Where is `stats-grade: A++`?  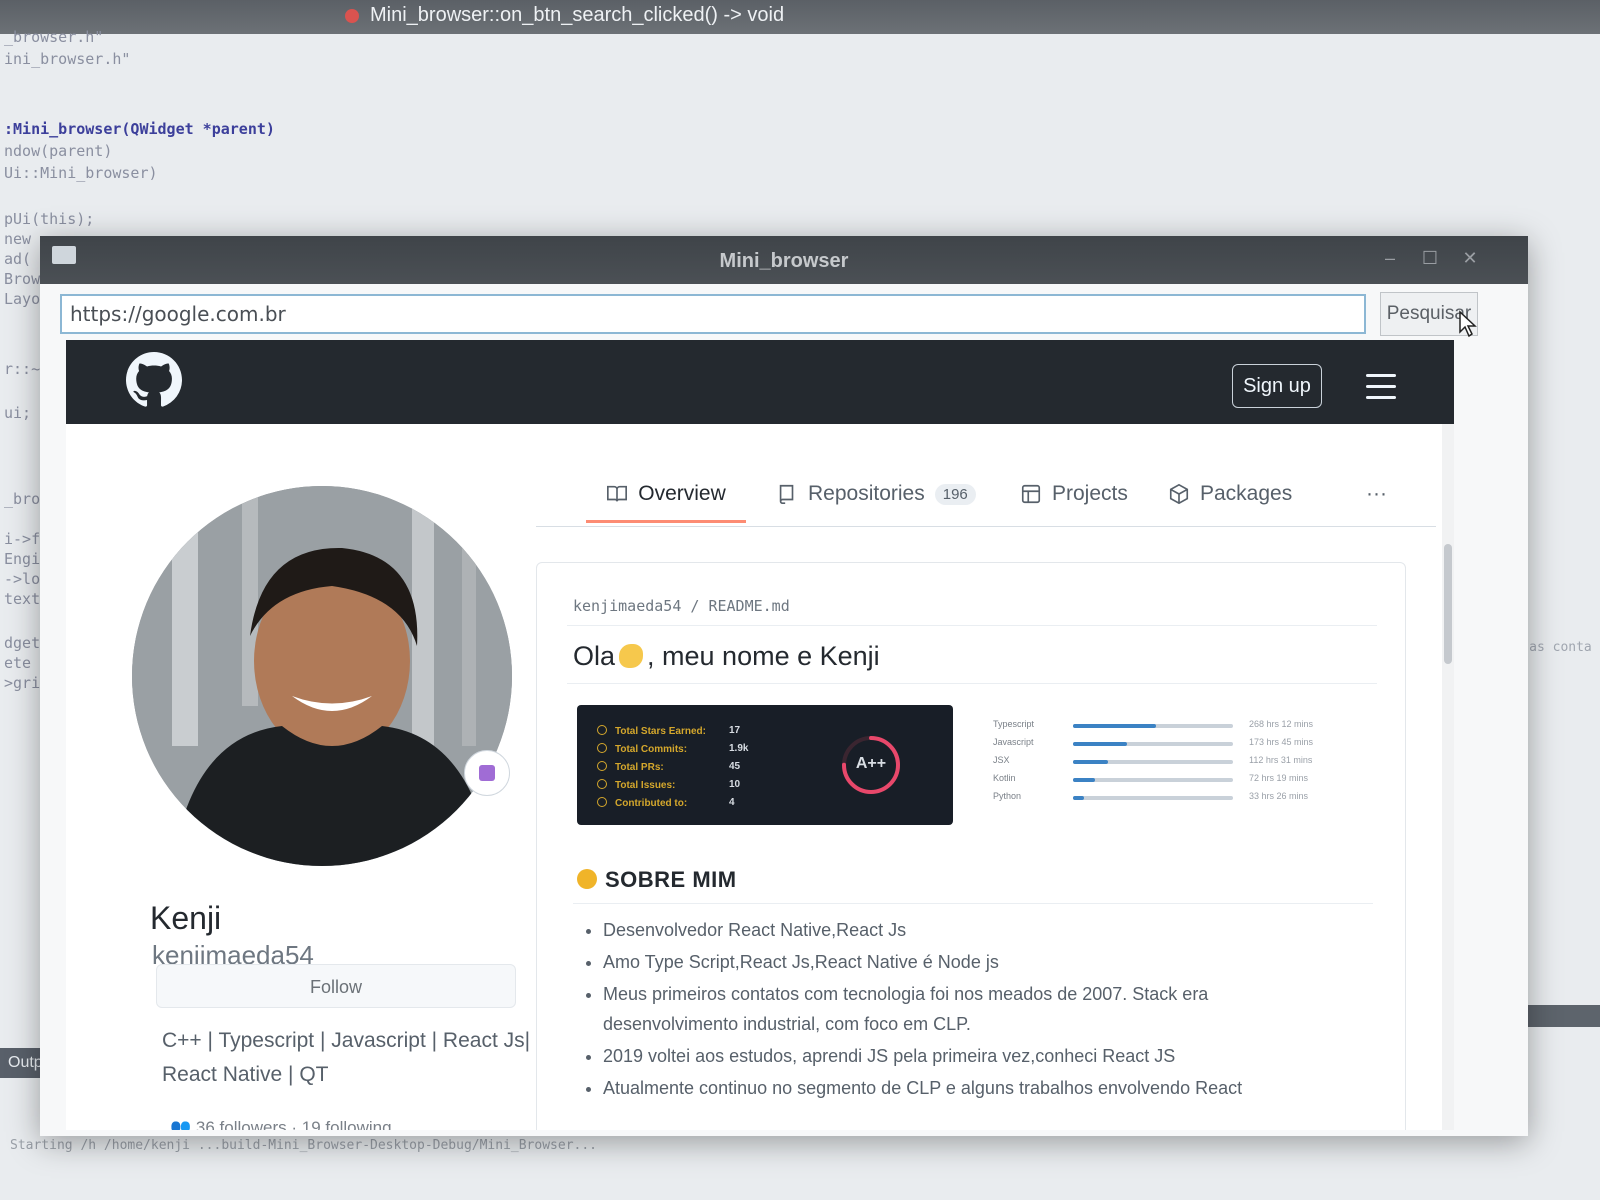 stats-grade: A++ is located at coordinates (871, 763).